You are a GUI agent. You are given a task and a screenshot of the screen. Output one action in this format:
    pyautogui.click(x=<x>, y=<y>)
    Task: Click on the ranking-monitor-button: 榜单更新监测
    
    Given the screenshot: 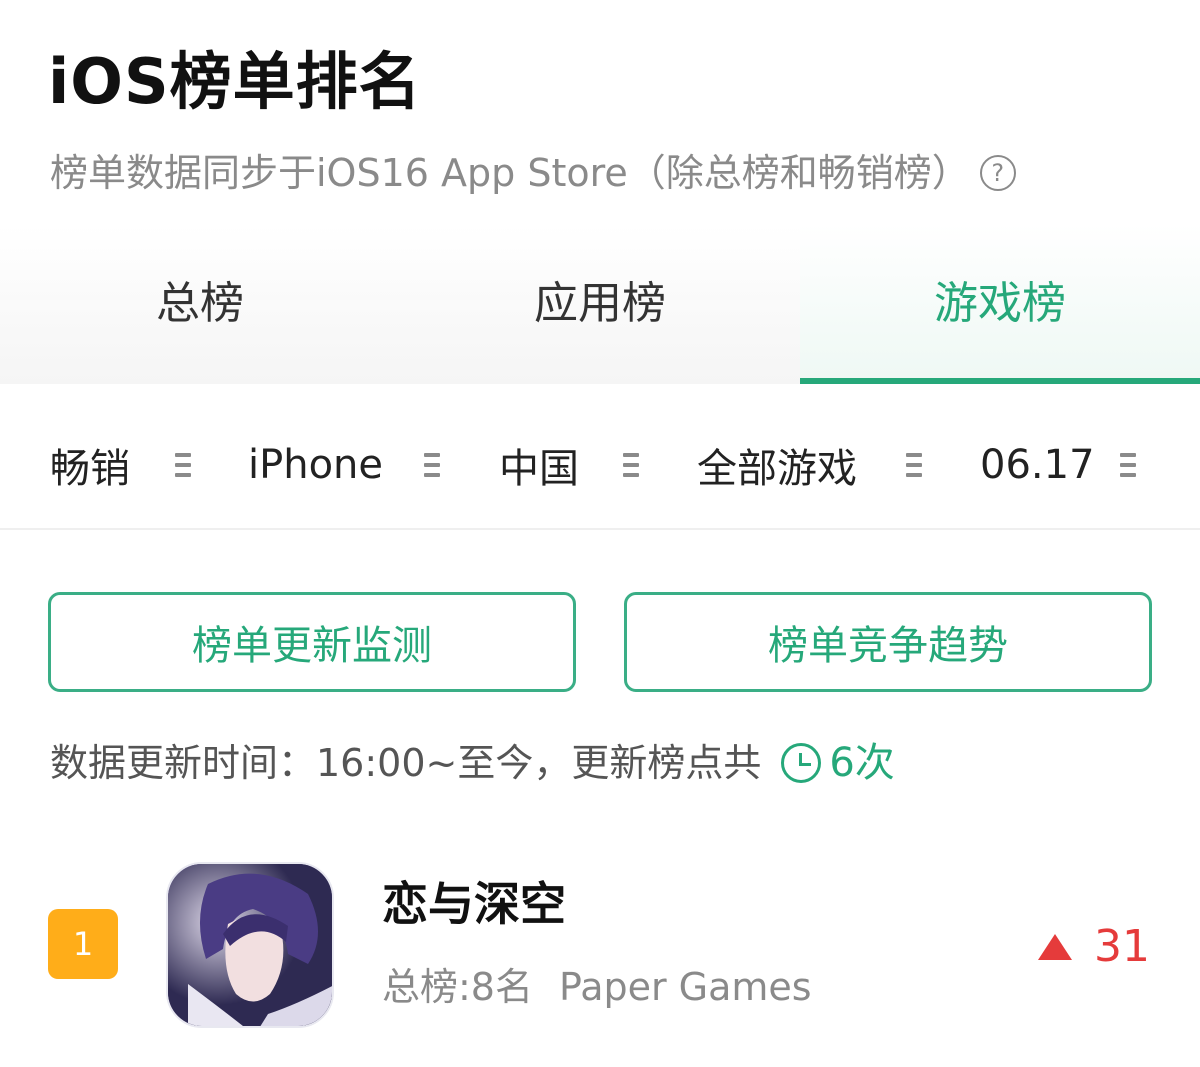 What is the action you would take?
    pyautogui.click(x=312, y=642)
    